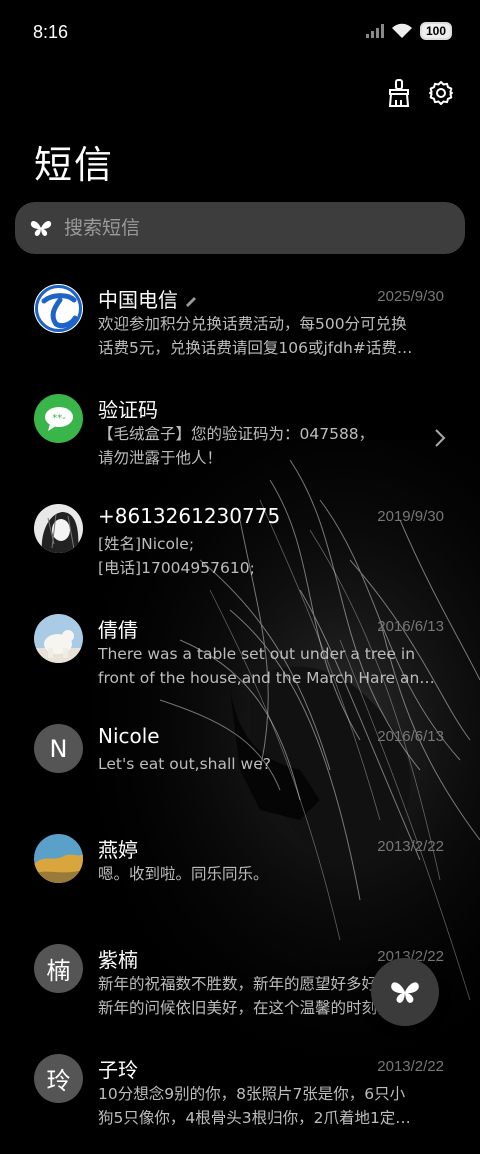  What do you see at coordinates (51, 32) in the screenshot?
I see `status-time: 8:16` at bounding box center [51, 32].